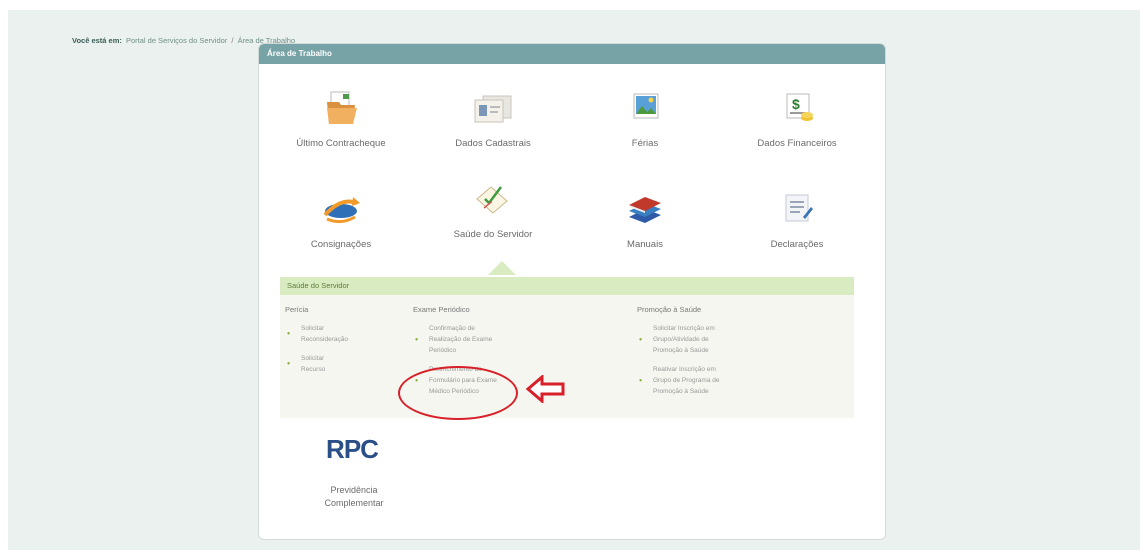 The width and height of the screenshot is (1143, 552). I want to click on item-line: Grupo/Atividade de, so click(681, 339).